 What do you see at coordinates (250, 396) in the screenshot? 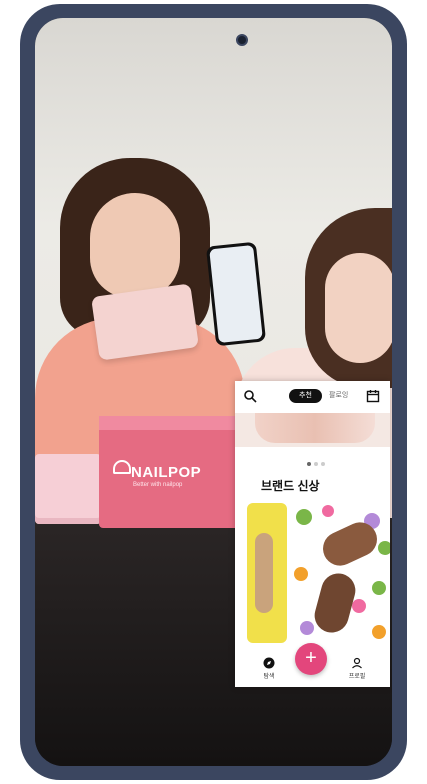
I see `search-icon` at bounding box center [250, 396].